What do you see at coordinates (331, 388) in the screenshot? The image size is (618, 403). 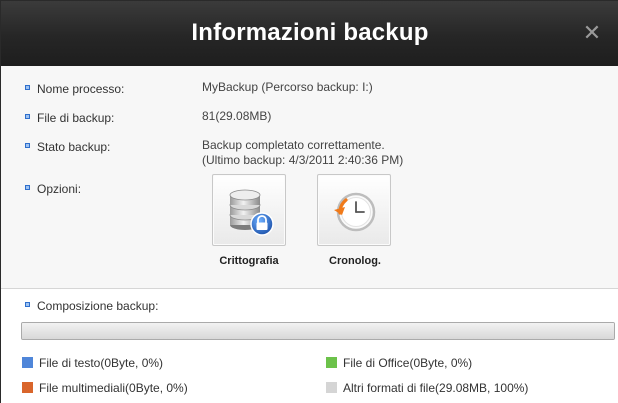 I see `other-files-swatch` at bounding box center [331, 388].